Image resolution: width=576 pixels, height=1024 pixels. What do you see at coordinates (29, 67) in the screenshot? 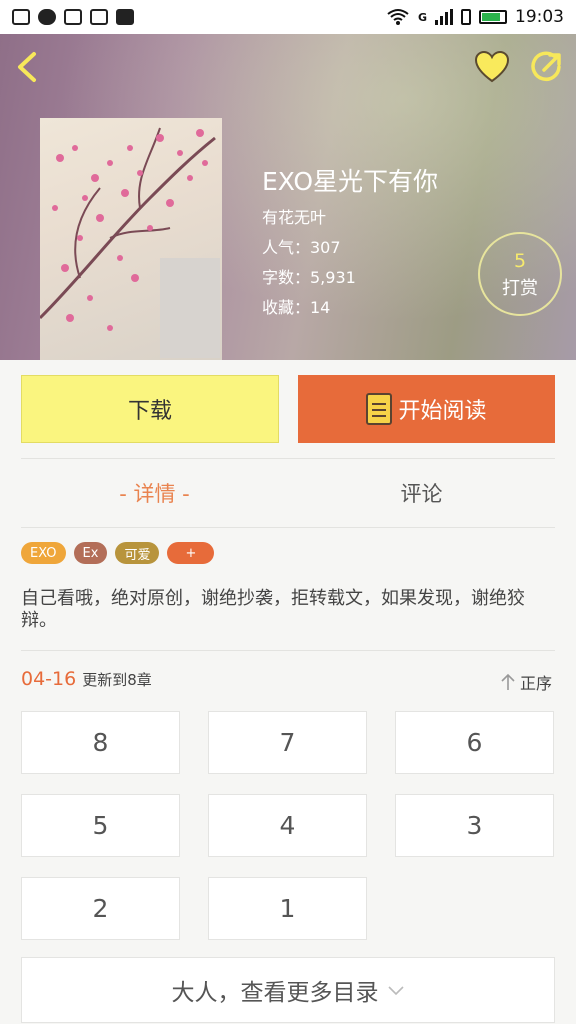
I see `back-icon` at bounding box center [29, 67].